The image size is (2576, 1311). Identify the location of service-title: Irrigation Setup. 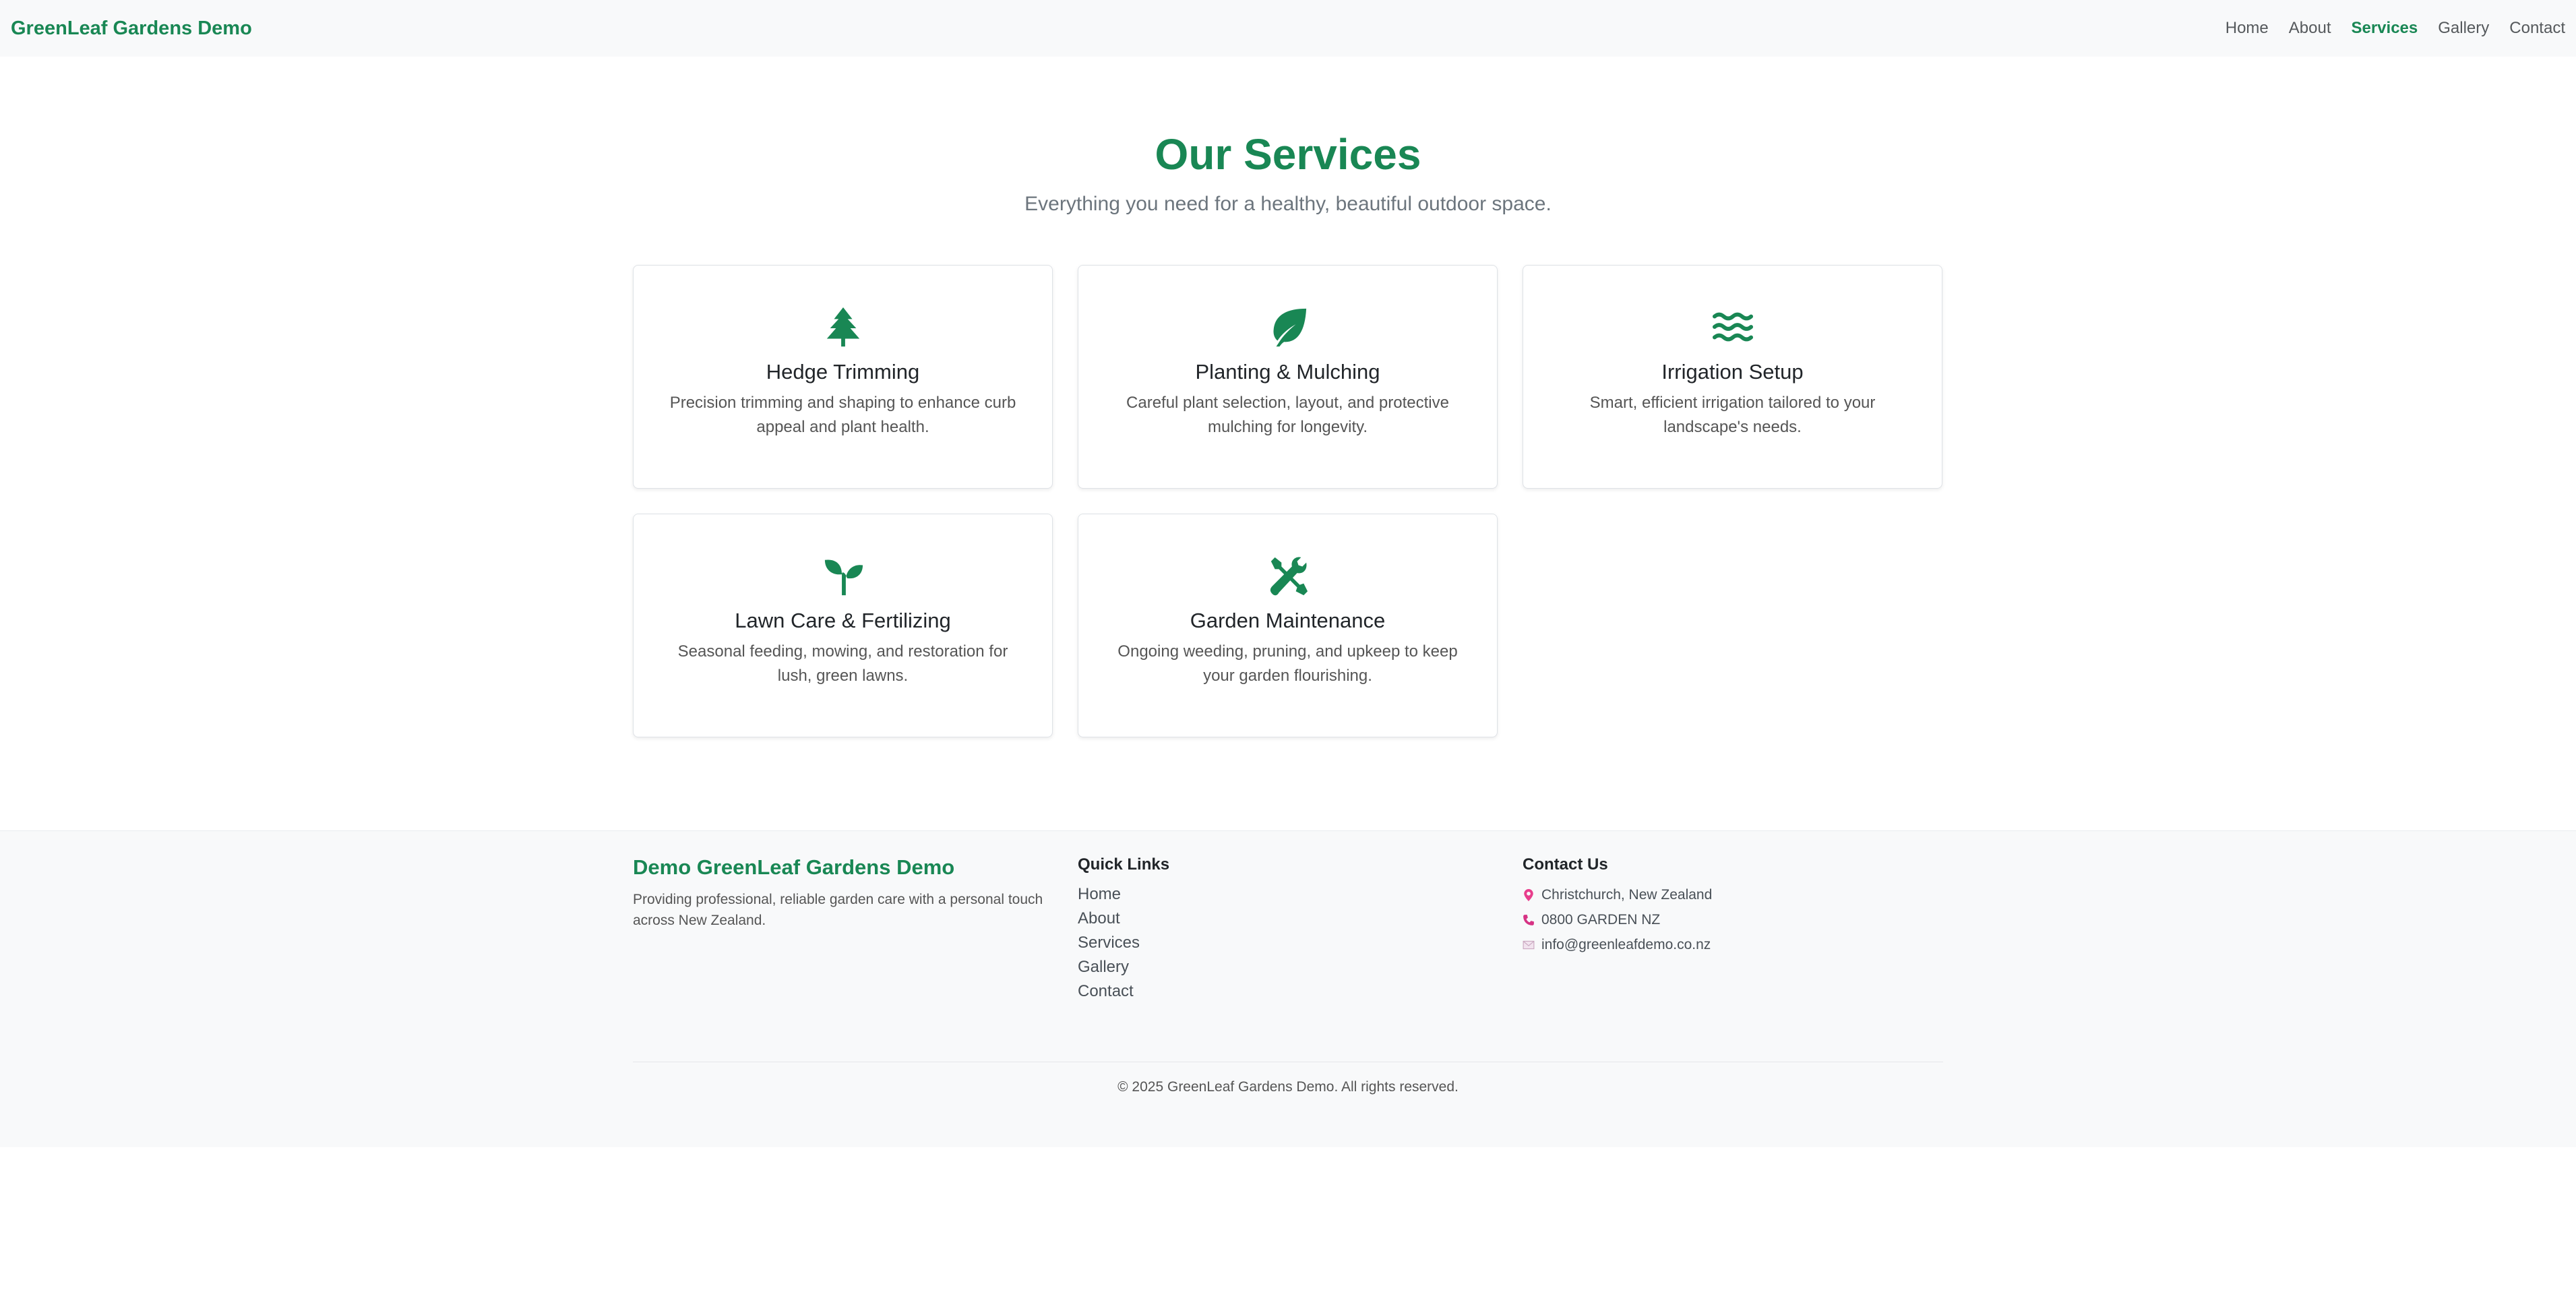
(1733, 372).